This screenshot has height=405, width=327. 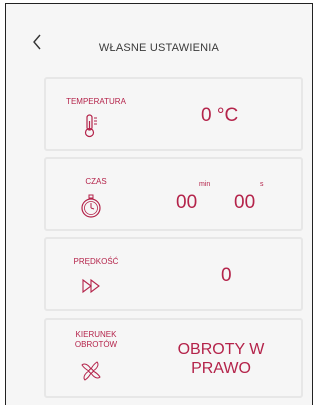 What do you see at coordinates (221, 359) in the screenshot?
I see `direction-value: OBROTY W PRAWO` at bounding box center [221, 359].